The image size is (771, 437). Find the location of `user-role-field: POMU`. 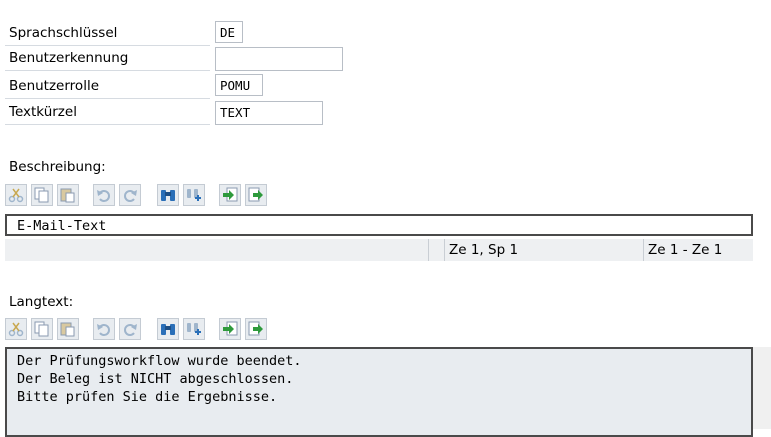

user-role-field: POMU is located at coordinates (239, 85).